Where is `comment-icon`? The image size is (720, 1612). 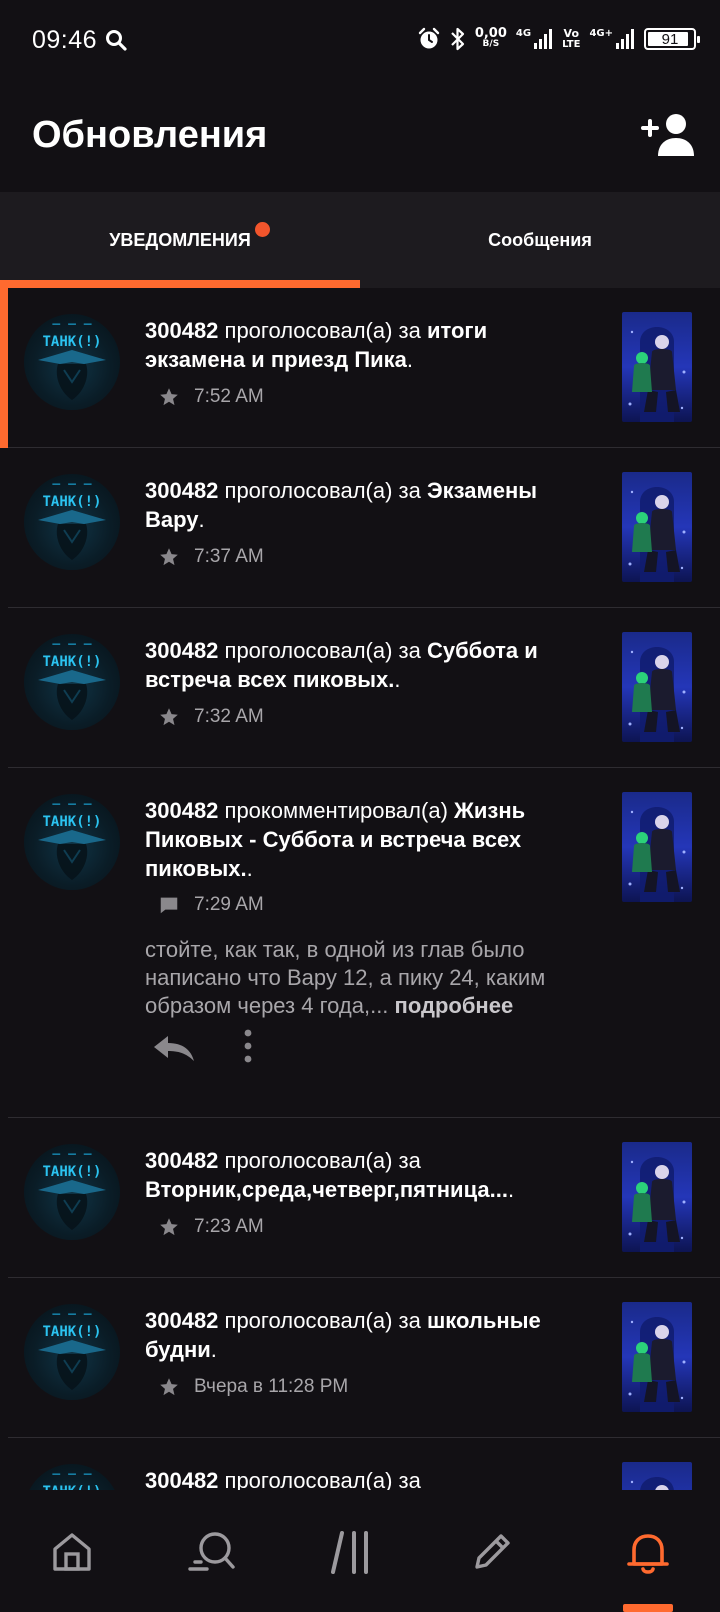
comment-icon is located at coordinates (169, 905).